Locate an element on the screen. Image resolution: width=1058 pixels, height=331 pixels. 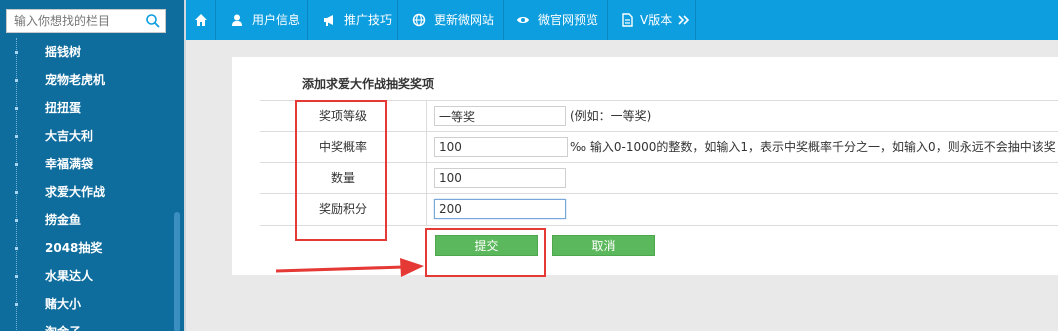
nav-version: V版本 is located at coordinates (652, 20).